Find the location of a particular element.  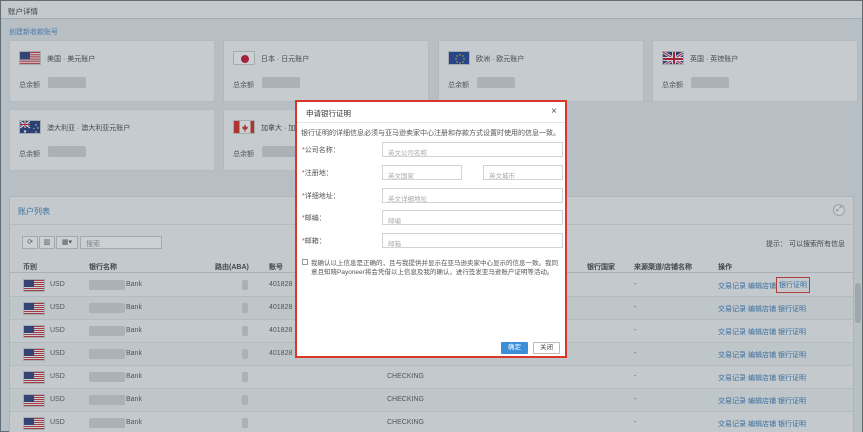

address-label: *详细地址： is located at coordinates (321, 196).